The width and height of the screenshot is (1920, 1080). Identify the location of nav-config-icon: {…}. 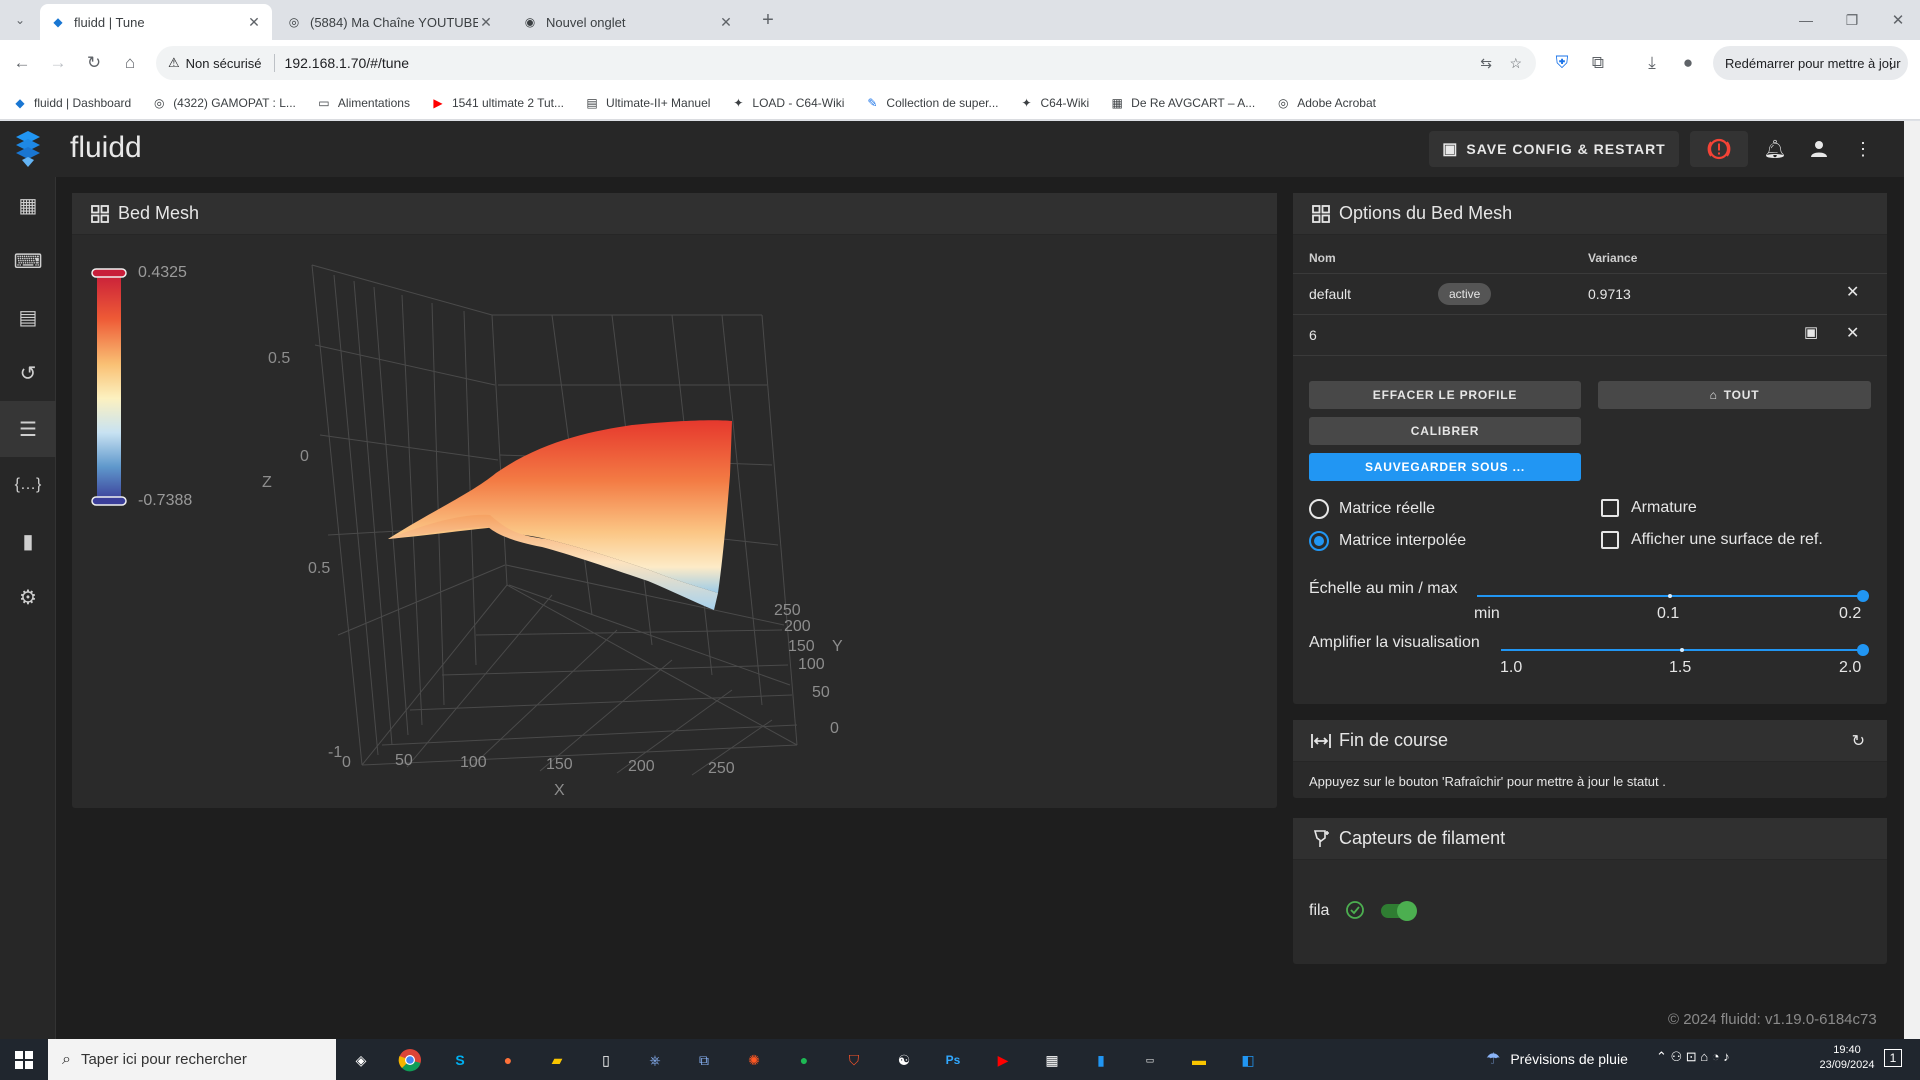
(28, 485).